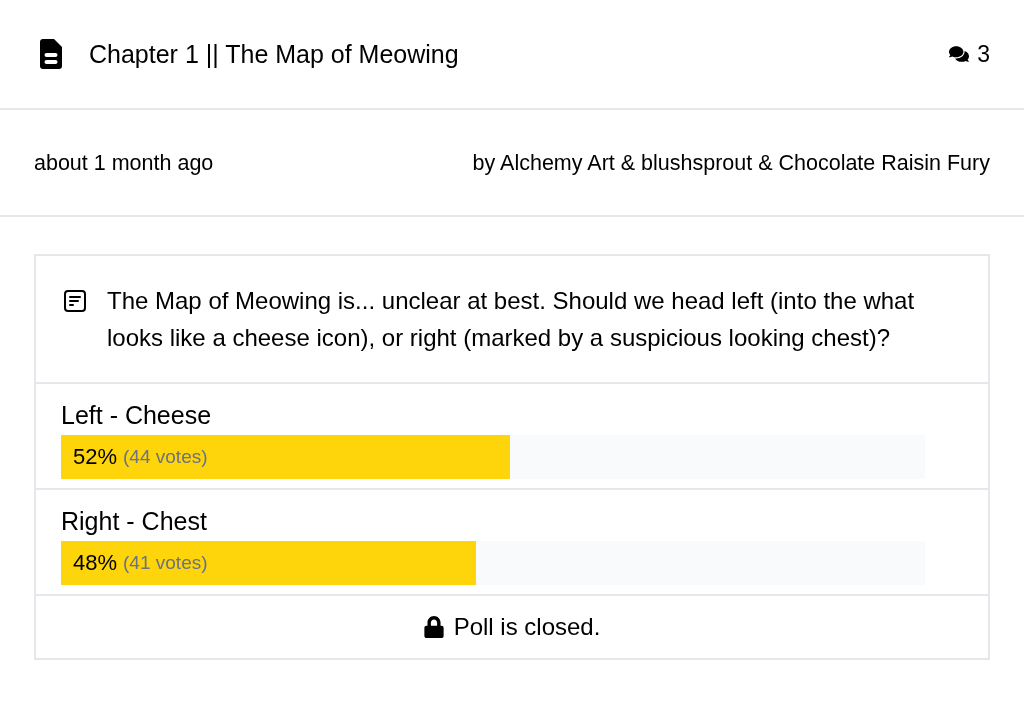  What do you see at coordinates (51, 54) in the screenshot?
I see `document-icon` at bounding box center [51, 54].